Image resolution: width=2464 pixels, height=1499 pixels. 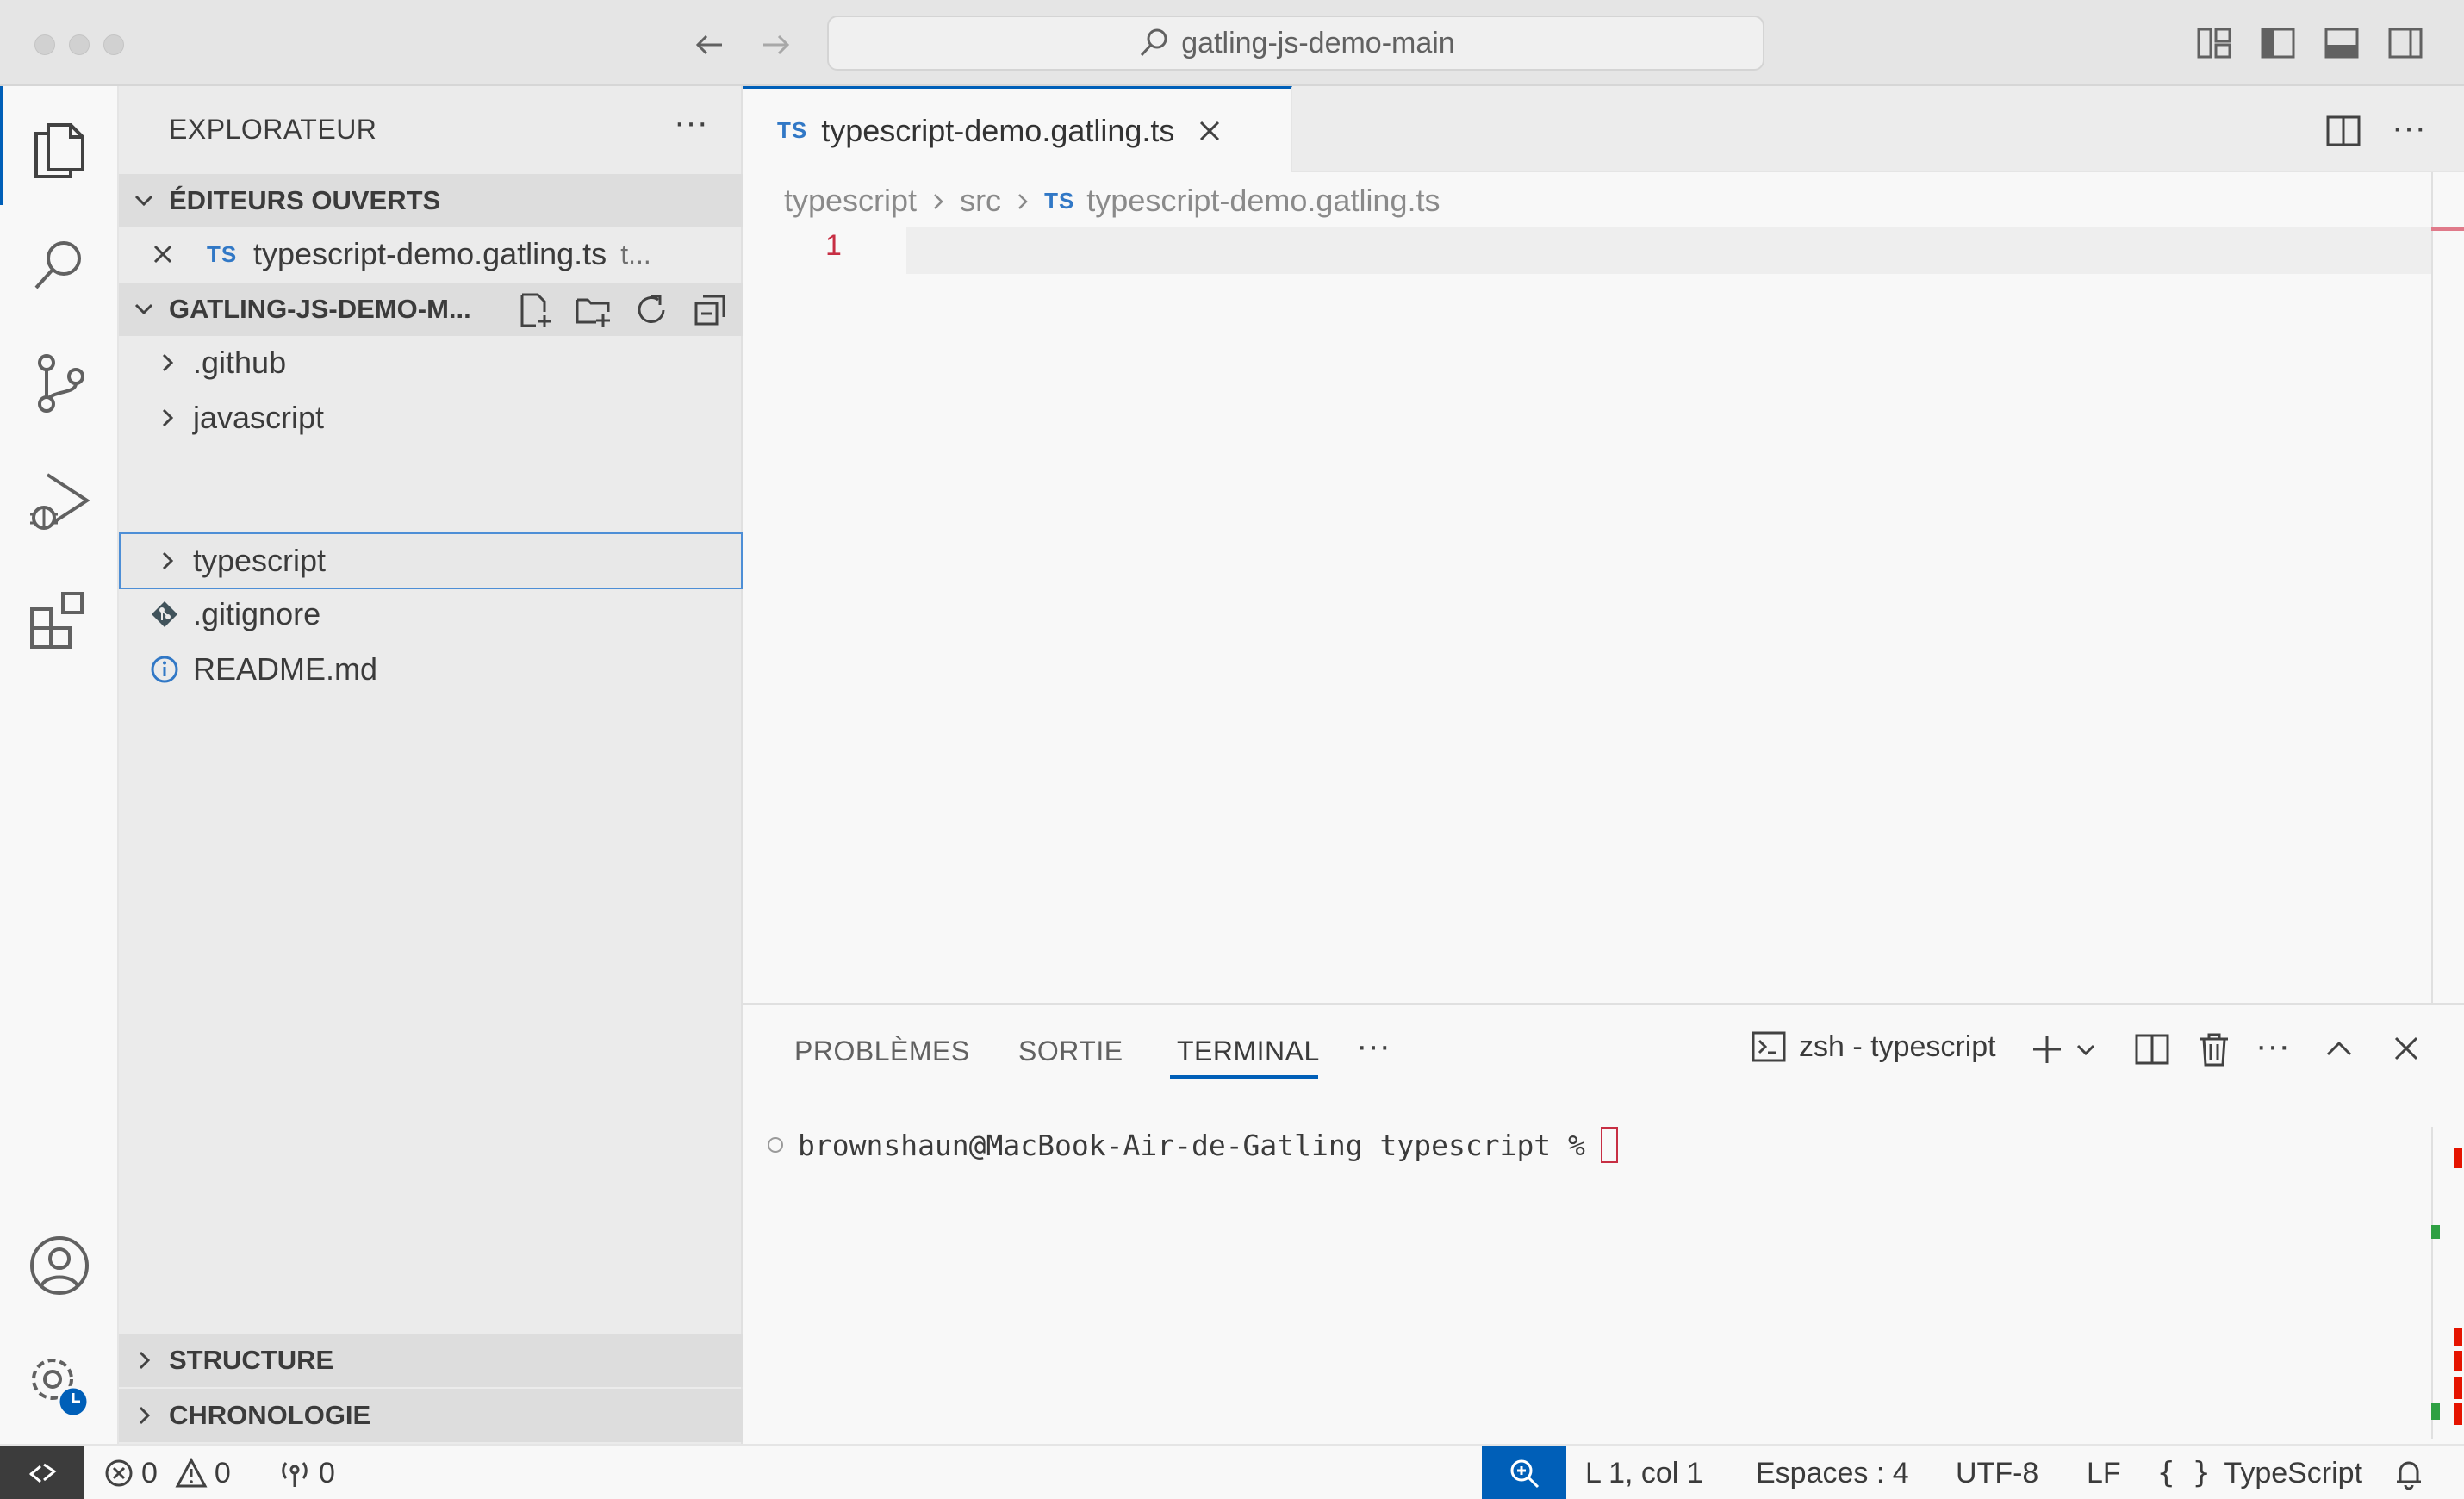 What do you see at coordinates (1833, 1472) in the screenshot?
I see `indentation: Espaces : 4` at bounding box center [1833, 1472].